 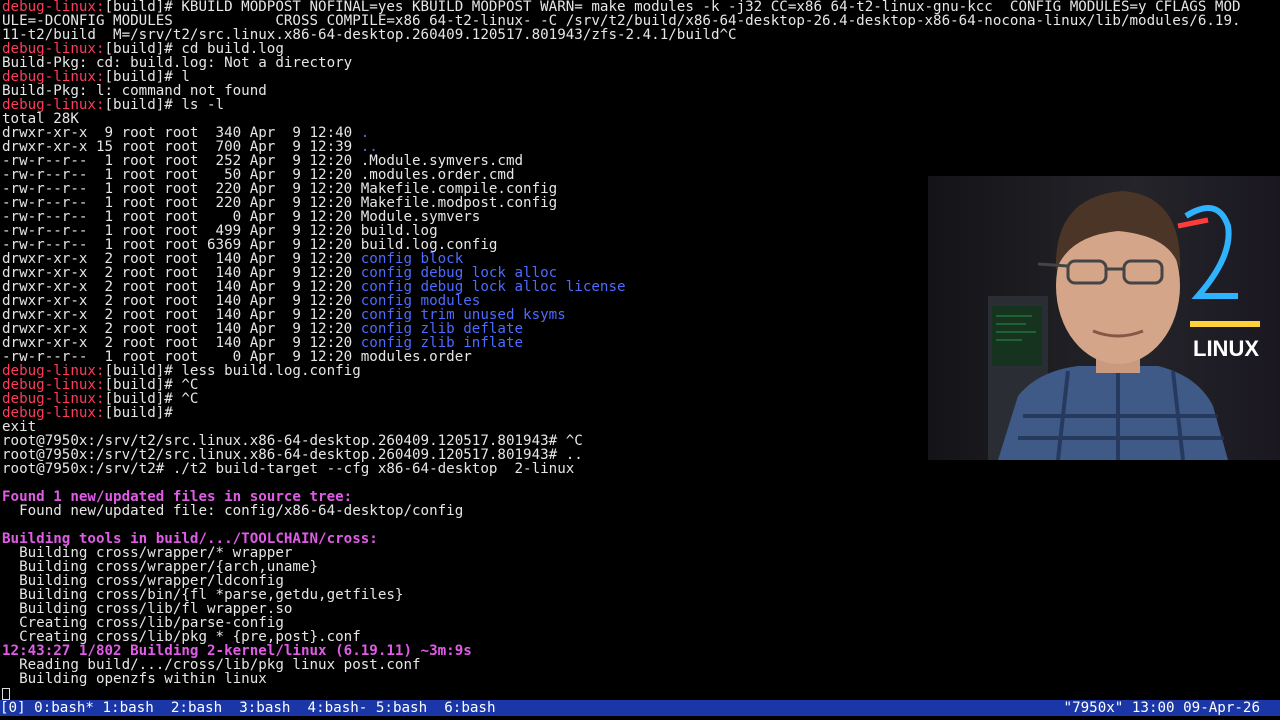 I want to click on terminal-text: Building openzfs within linux, so click(x=134, y=679).